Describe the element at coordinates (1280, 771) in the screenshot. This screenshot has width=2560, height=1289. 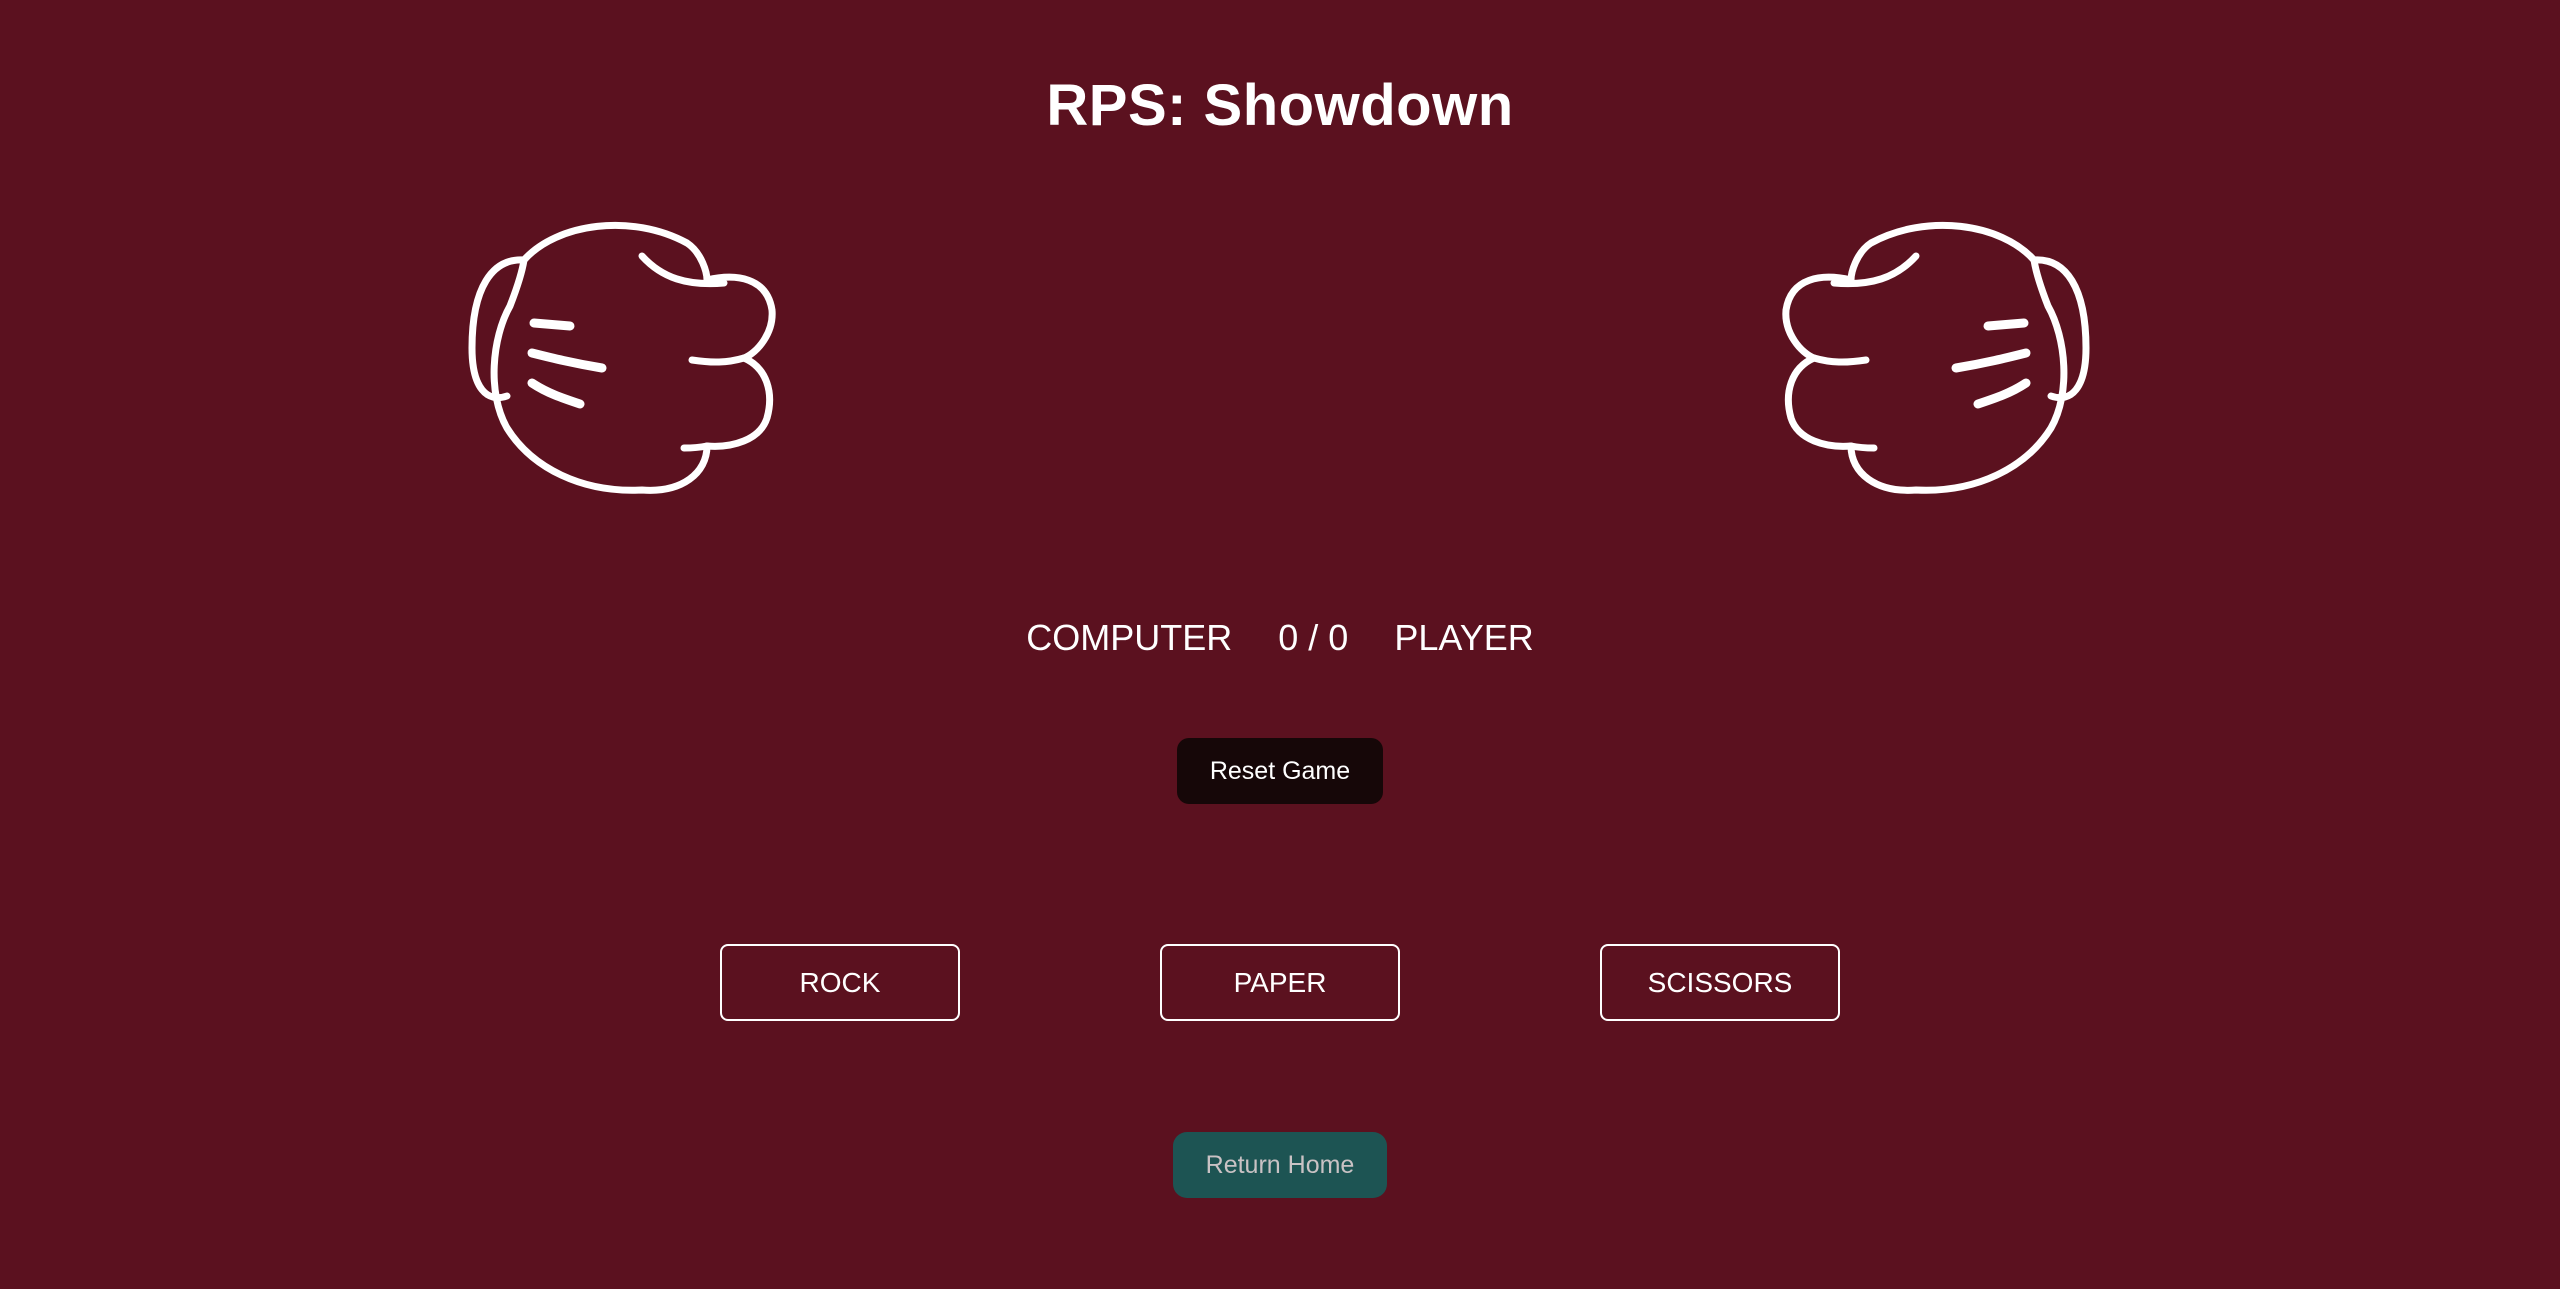
I see `reset-game-button: Reset Game` at that location.